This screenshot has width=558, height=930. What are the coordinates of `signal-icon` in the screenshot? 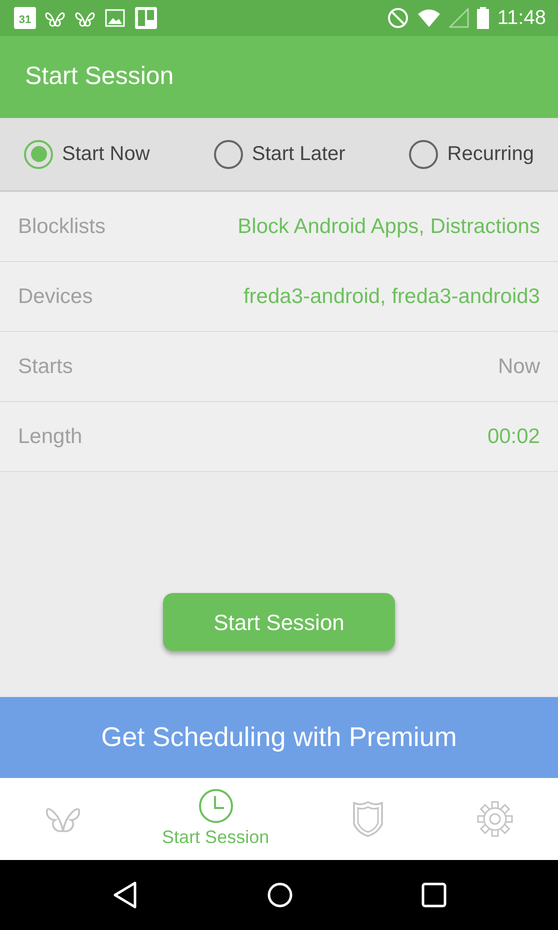 It's located at (459, 18).